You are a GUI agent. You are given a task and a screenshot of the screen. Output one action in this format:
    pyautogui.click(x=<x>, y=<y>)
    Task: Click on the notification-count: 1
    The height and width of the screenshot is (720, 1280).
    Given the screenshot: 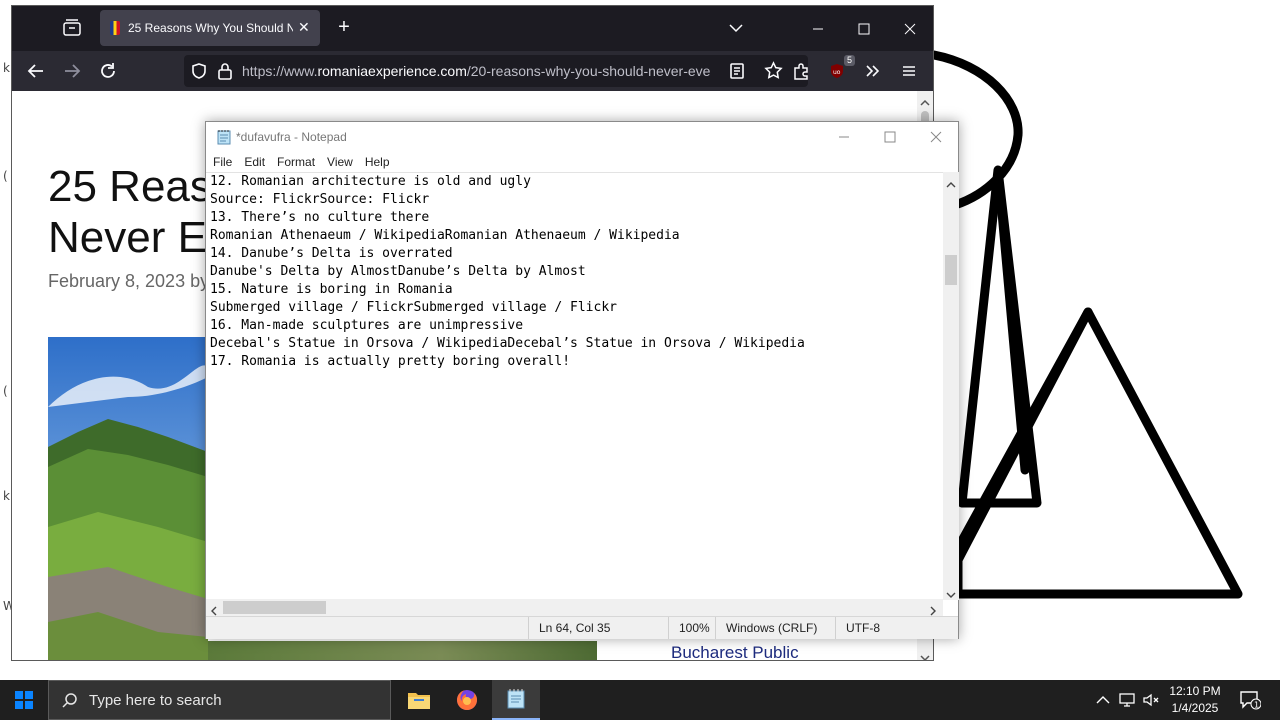 What is the action you would take?
    pyautogui.click(x=1256, y=705)
    